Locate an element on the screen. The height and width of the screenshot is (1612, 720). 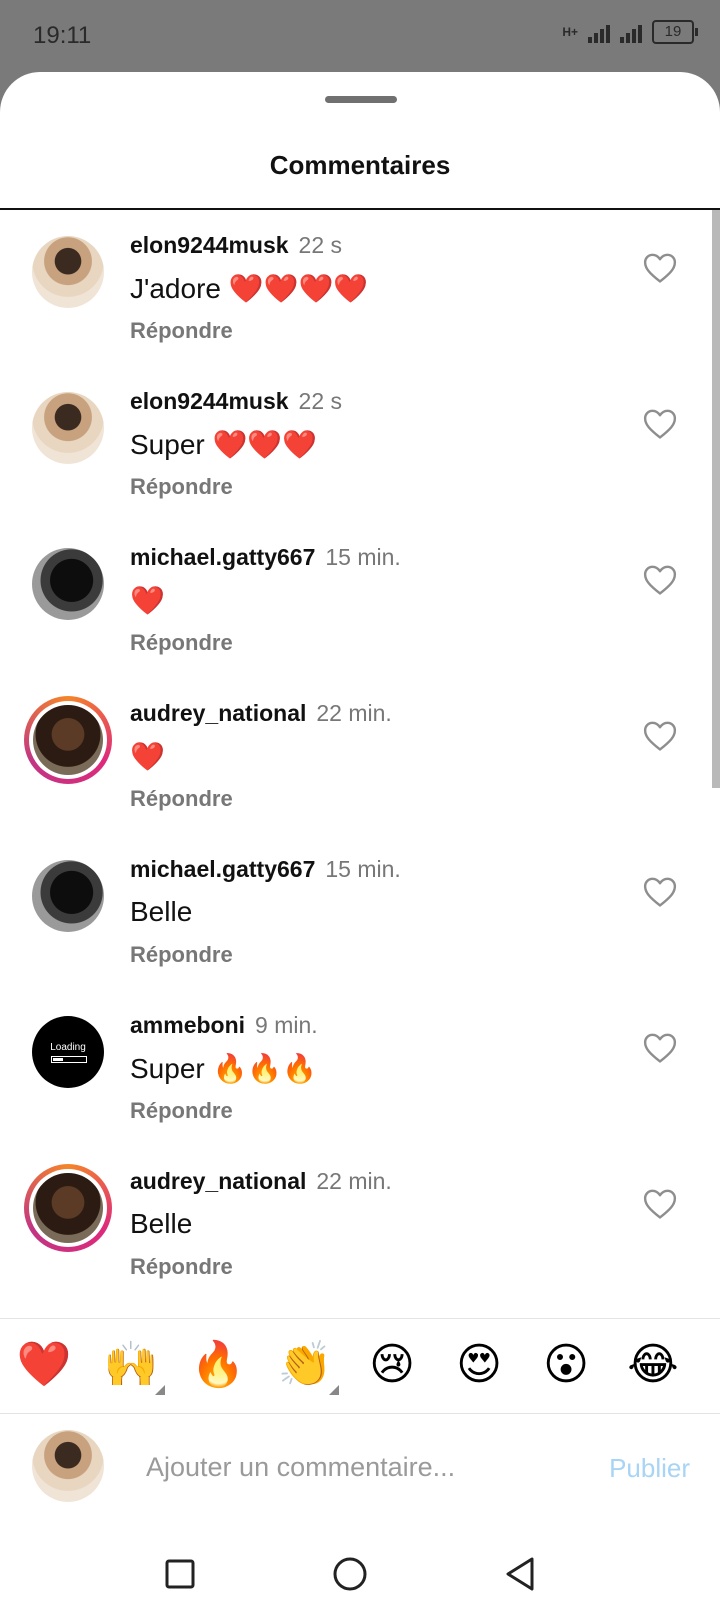
comment-meta: ammeboni 9 min. is located at coordinates (224, 1025).